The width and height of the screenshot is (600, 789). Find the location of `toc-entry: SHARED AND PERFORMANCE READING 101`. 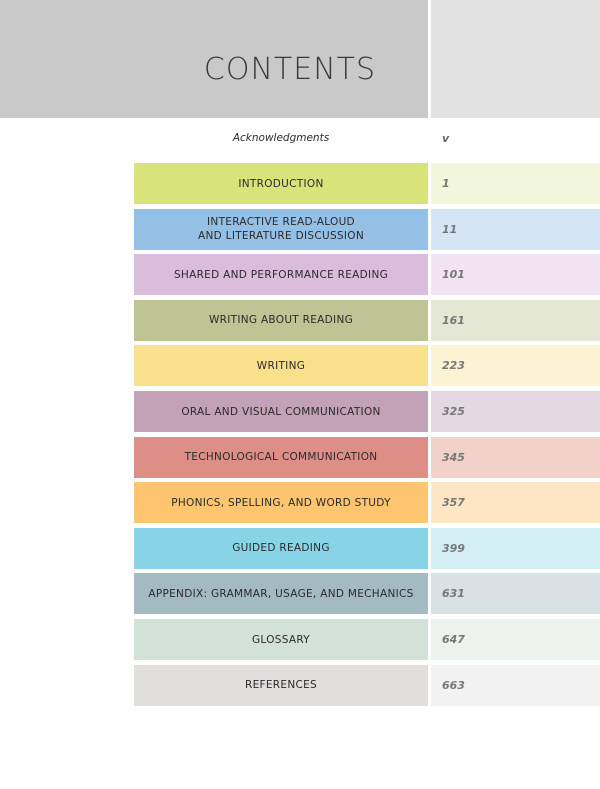

toc-entry: SHARED AND PERFORMANCE READING 101 is located at coordinates (367, 275).